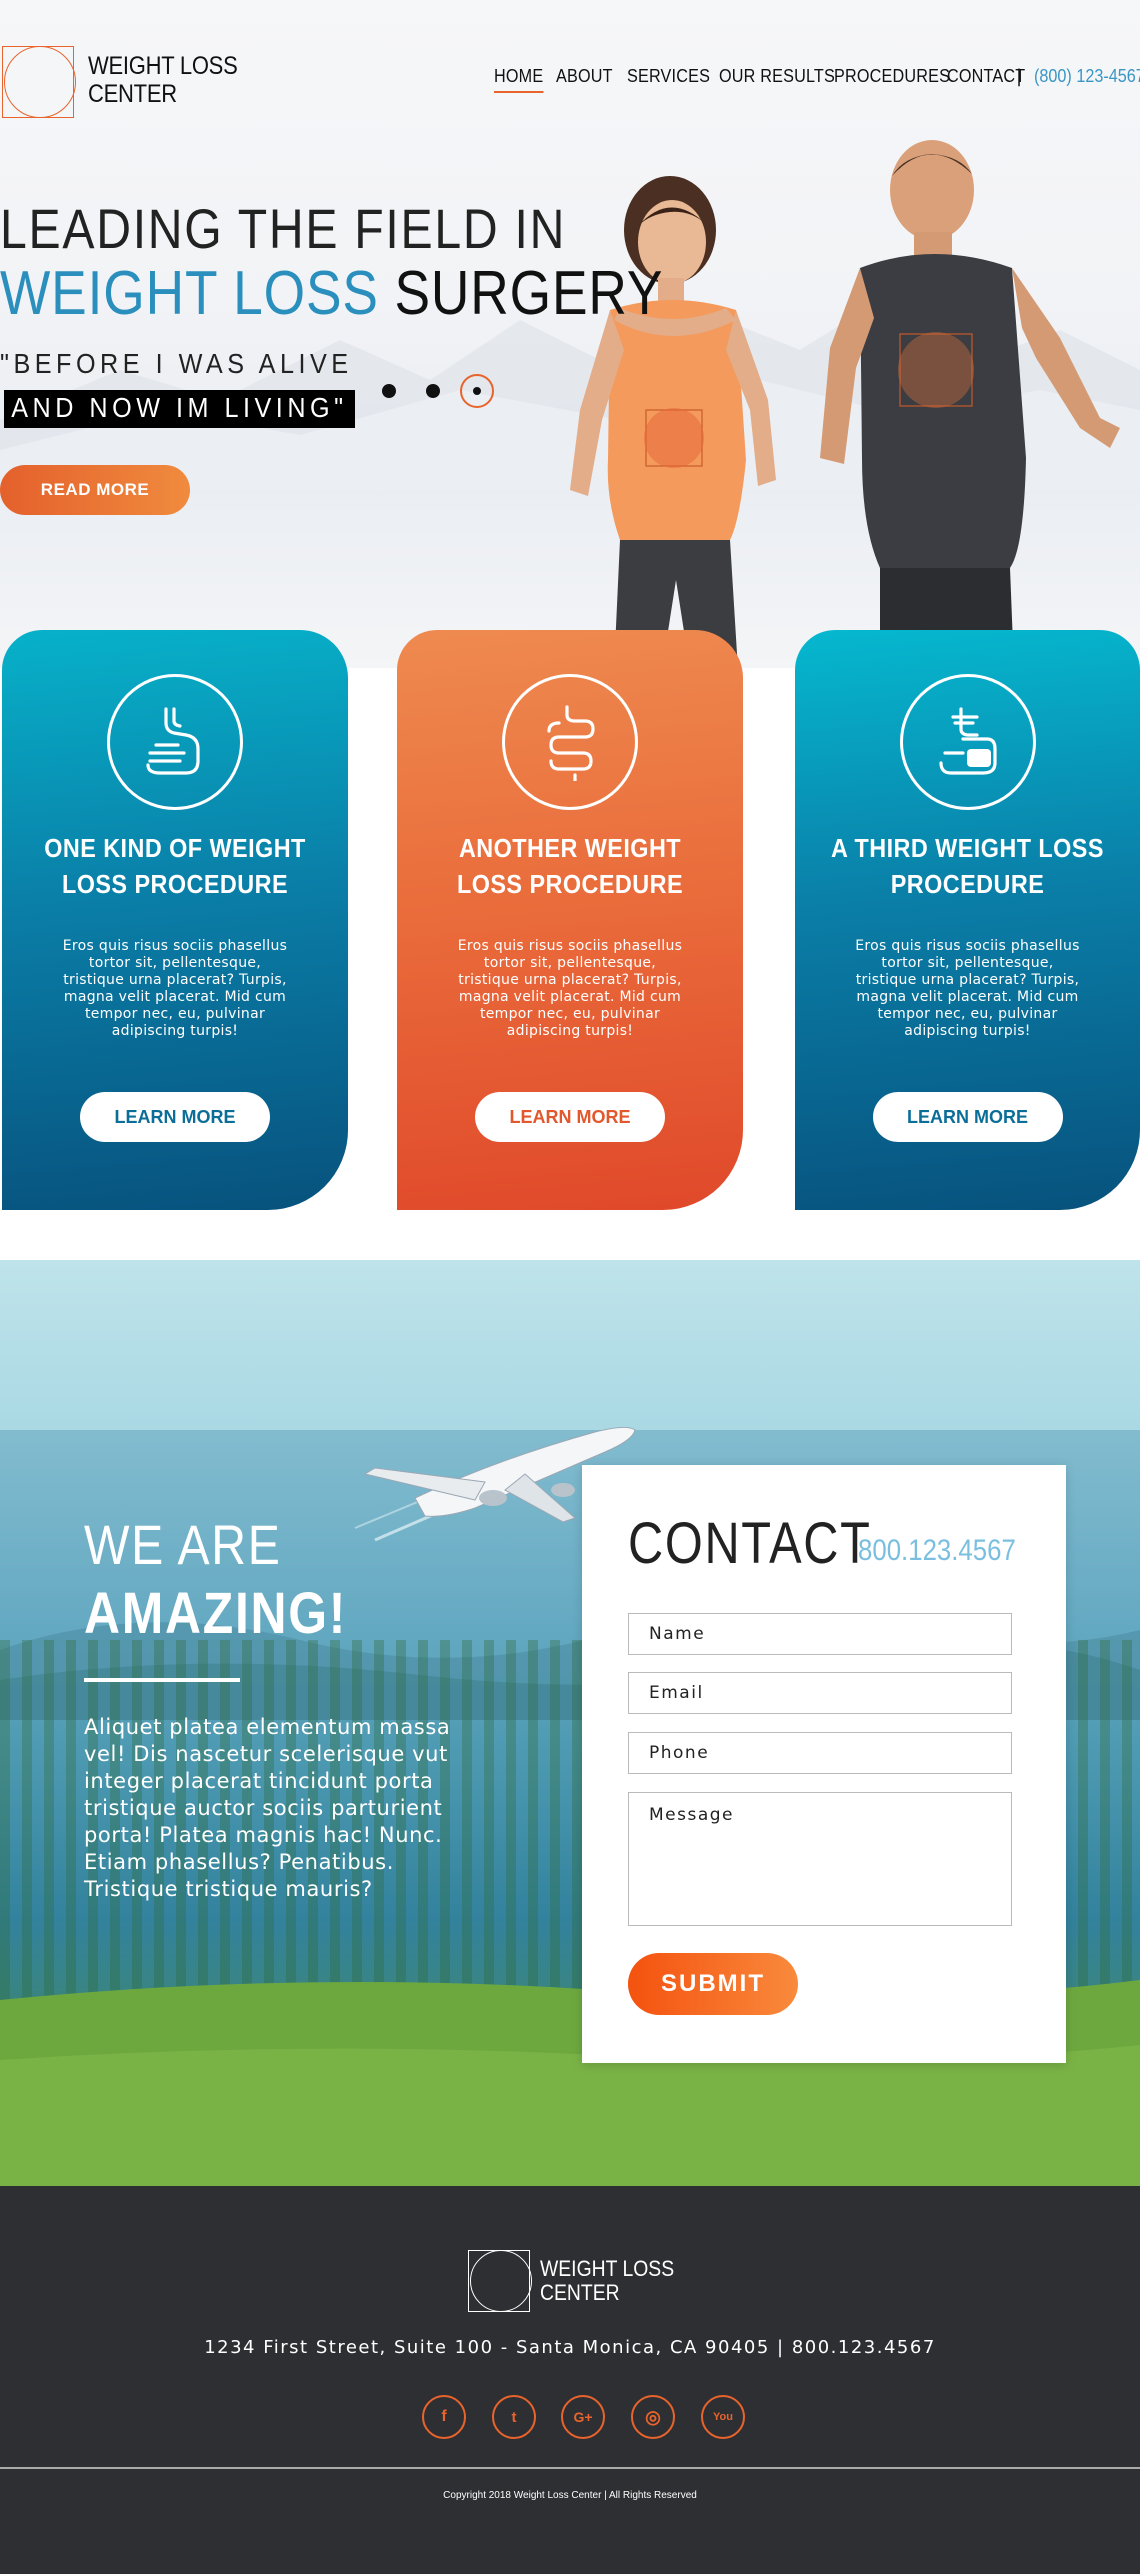 This screenshot has width=1140, height=2574. Describe the element at coordinates (570, 2468) in the screenshot. I see `footer-divider` at that location.